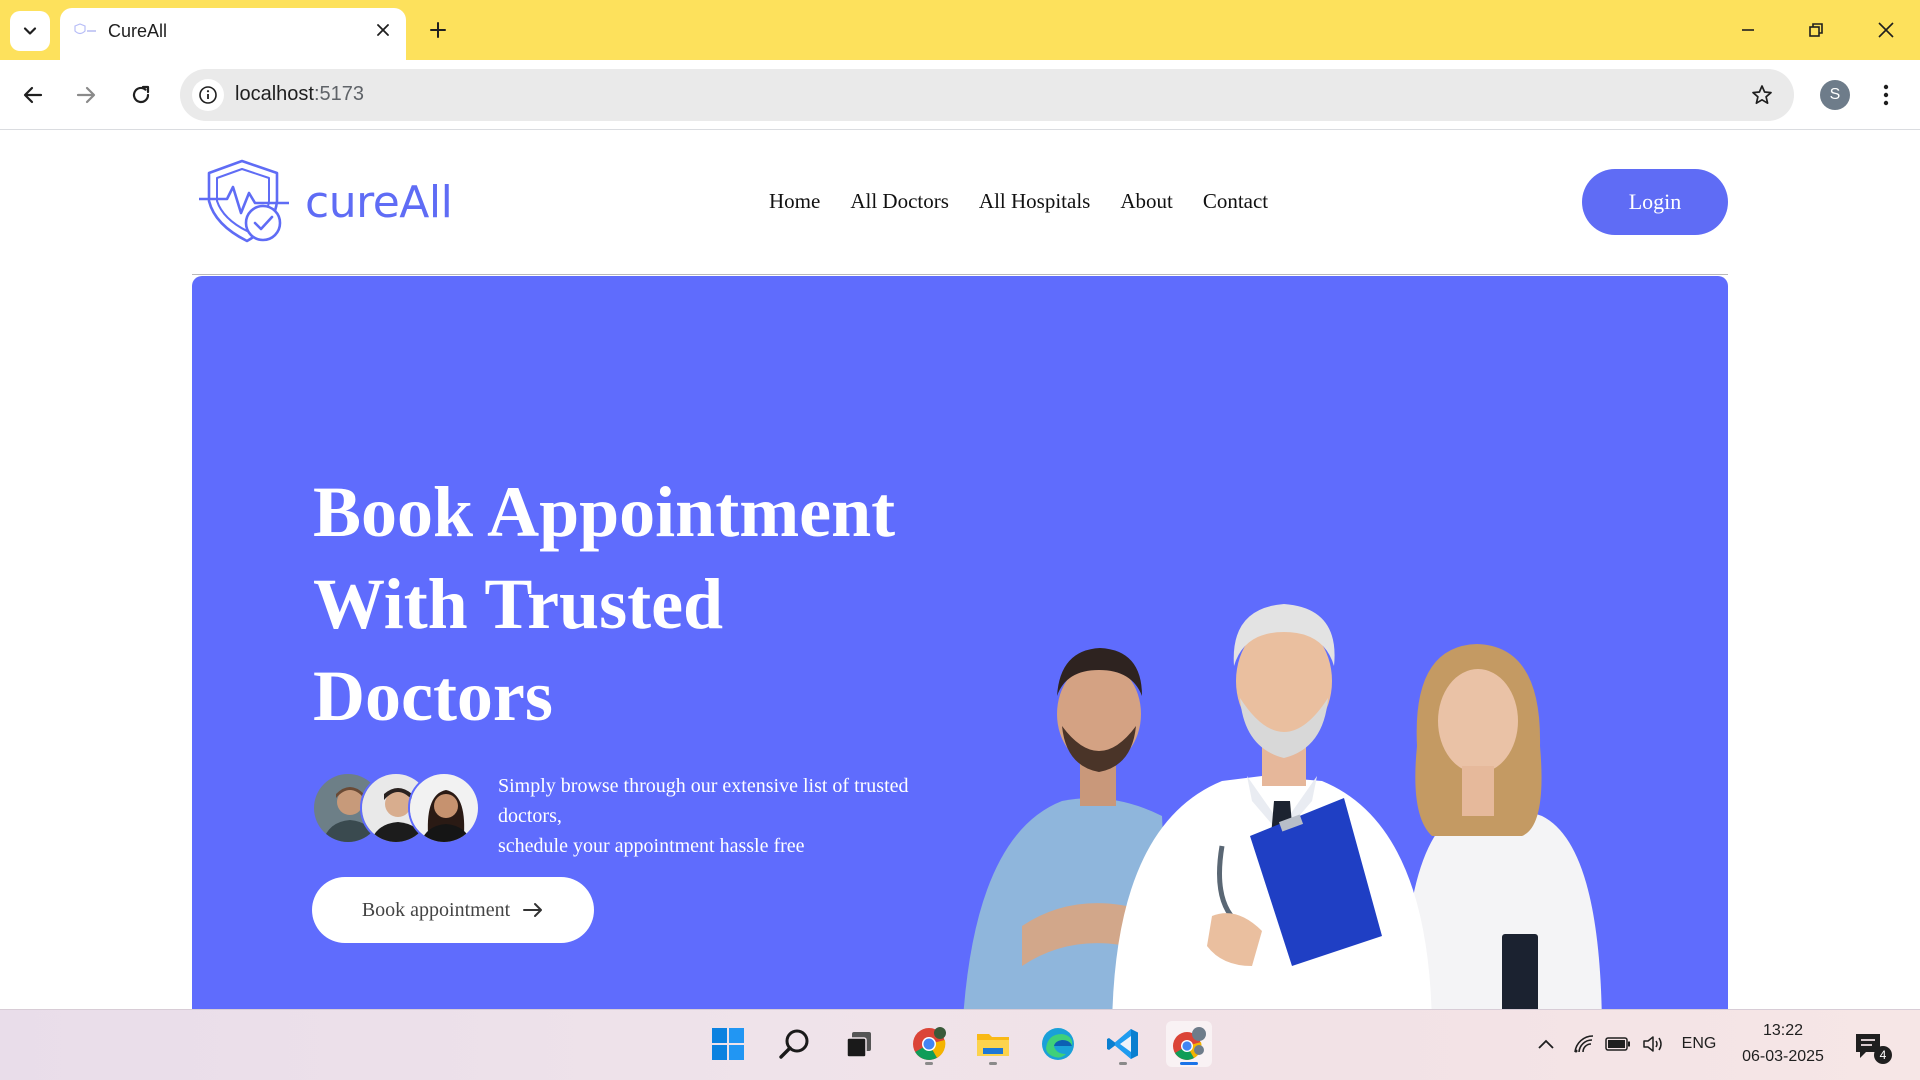  I want to click on tab-close-button, so click(383, 30).